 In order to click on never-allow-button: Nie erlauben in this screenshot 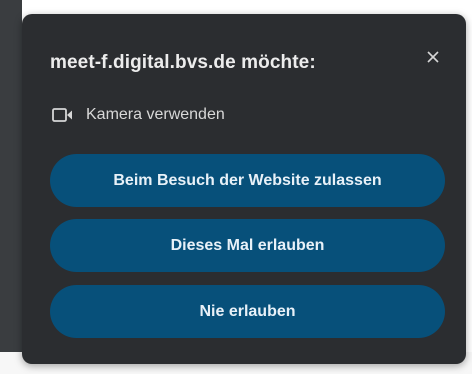, I will do `click(247, 311)`.